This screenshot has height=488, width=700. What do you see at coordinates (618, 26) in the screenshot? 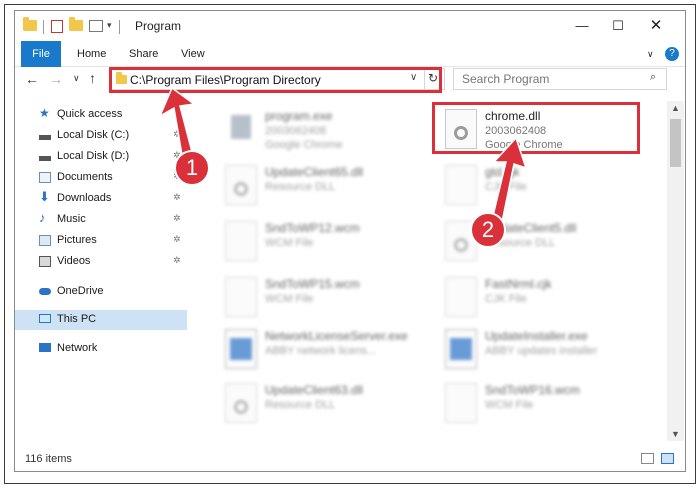
I see `maximize-button: ☐` at bounding box center [618, 26].